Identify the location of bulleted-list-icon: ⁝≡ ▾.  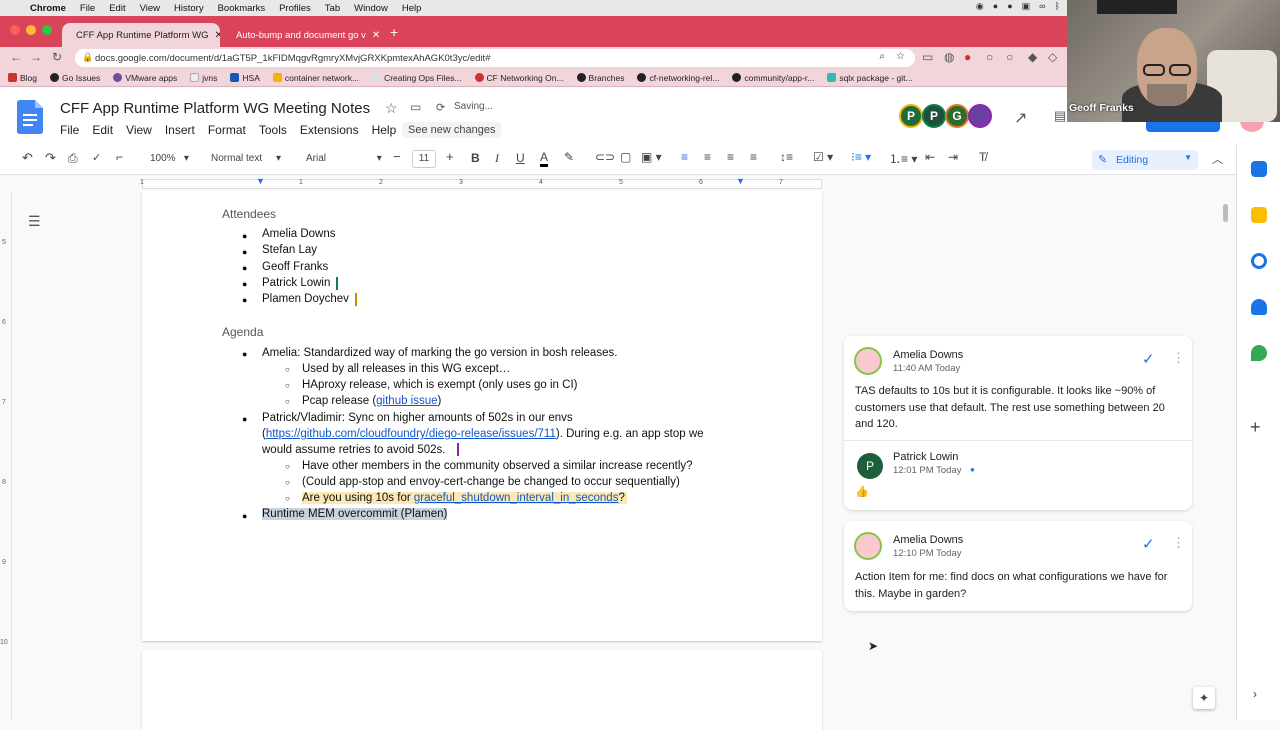
(861, 157).